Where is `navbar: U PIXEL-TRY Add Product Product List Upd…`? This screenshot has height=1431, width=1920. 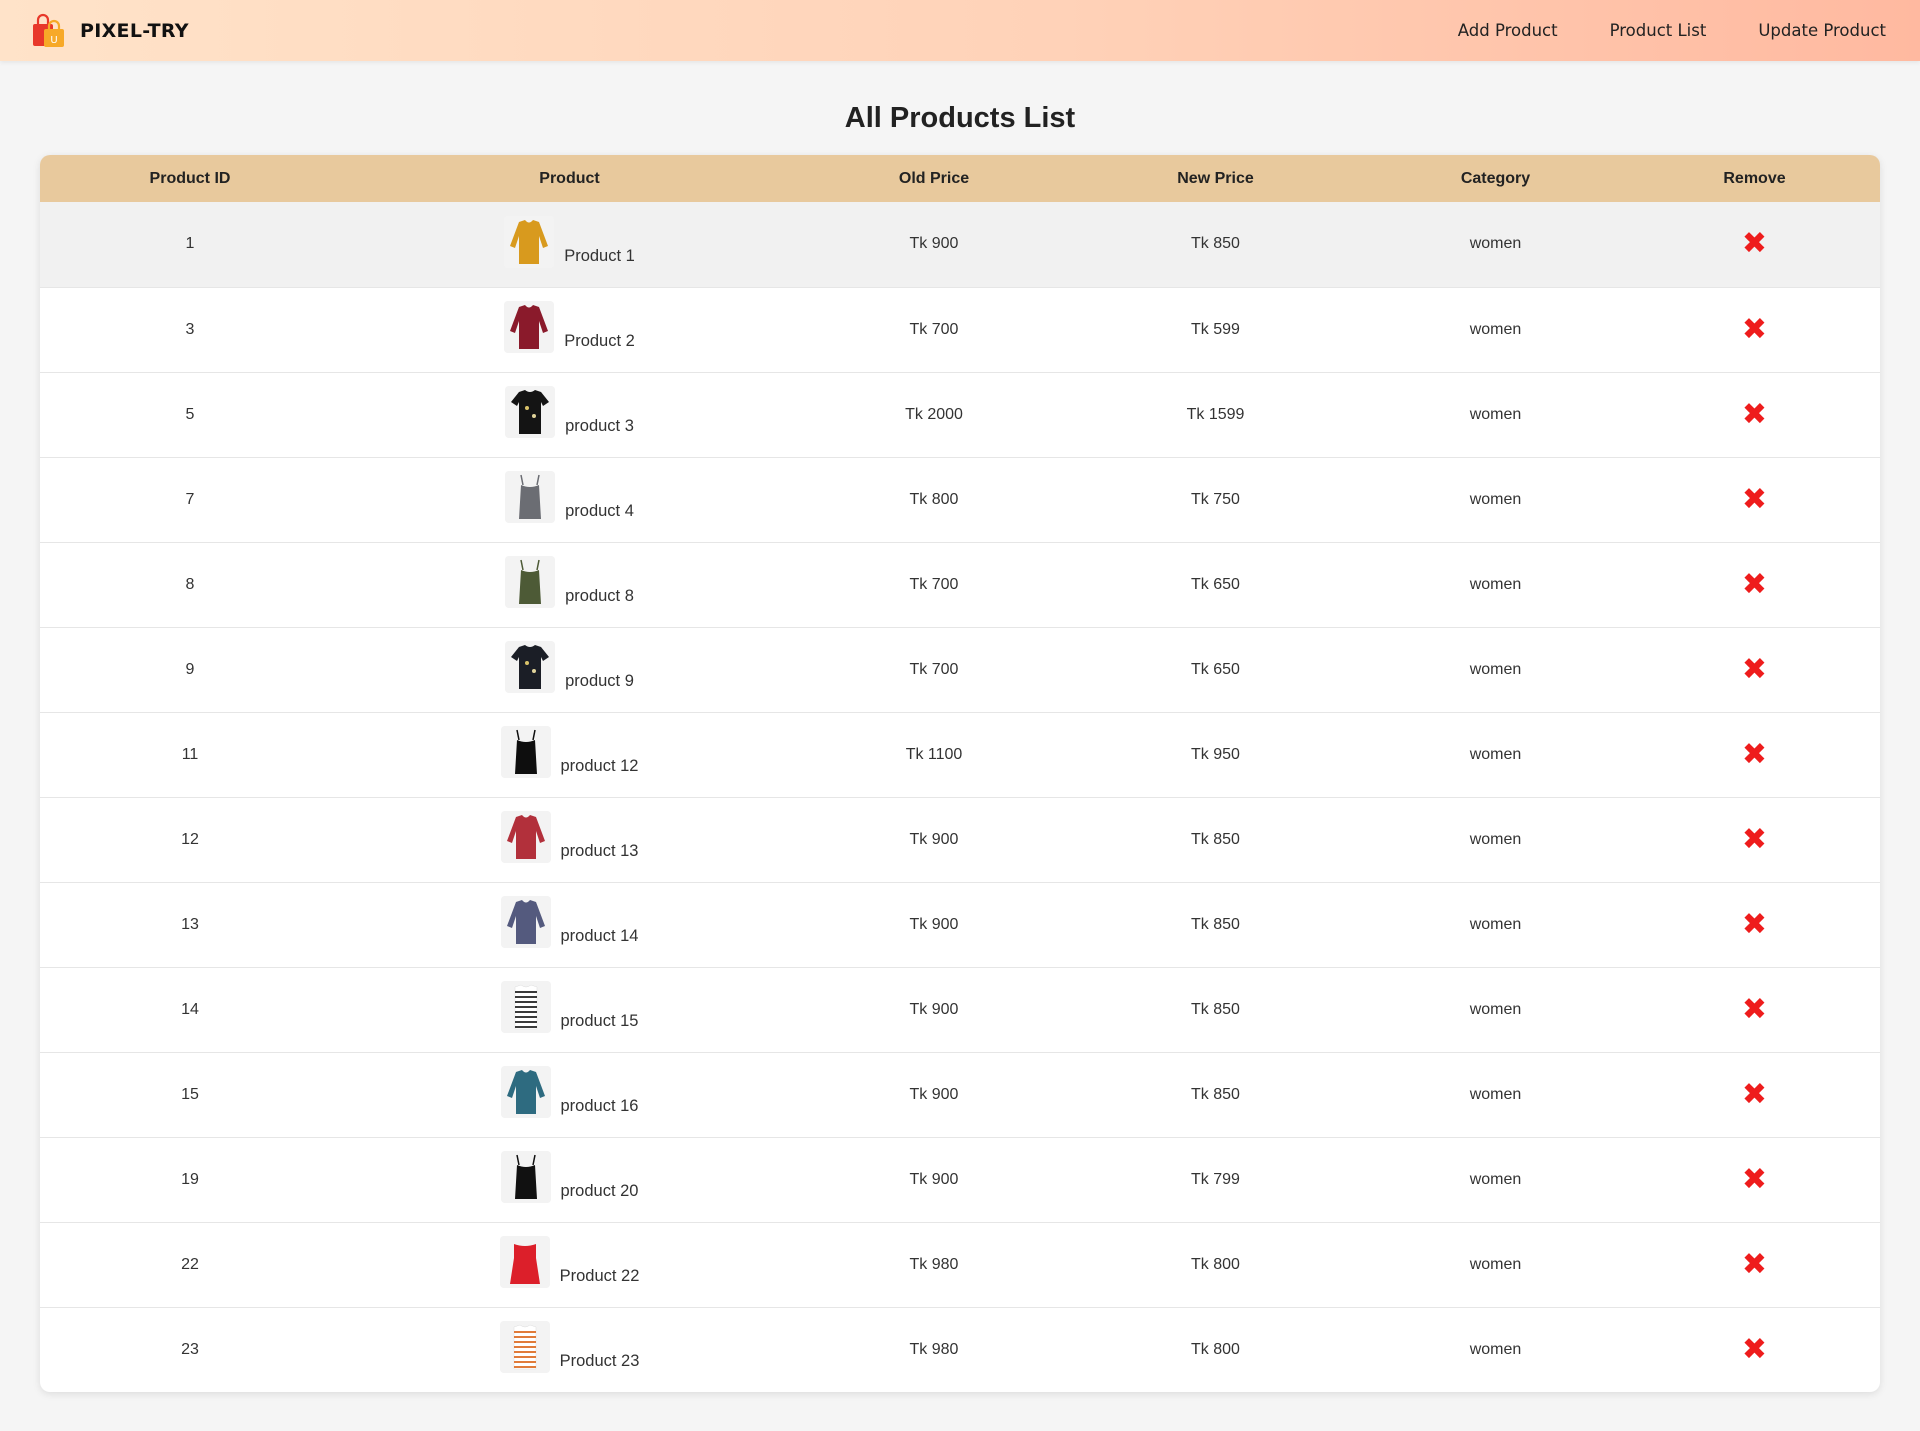
navbar: U PIXEL-TRY Add Product Product List Upd… is located at coordinates (960, 30).